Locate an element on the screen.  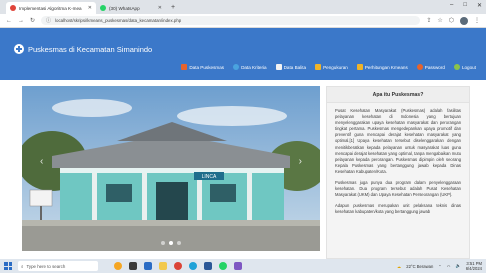
forward-icon: → is located at coordinates (21, 21).